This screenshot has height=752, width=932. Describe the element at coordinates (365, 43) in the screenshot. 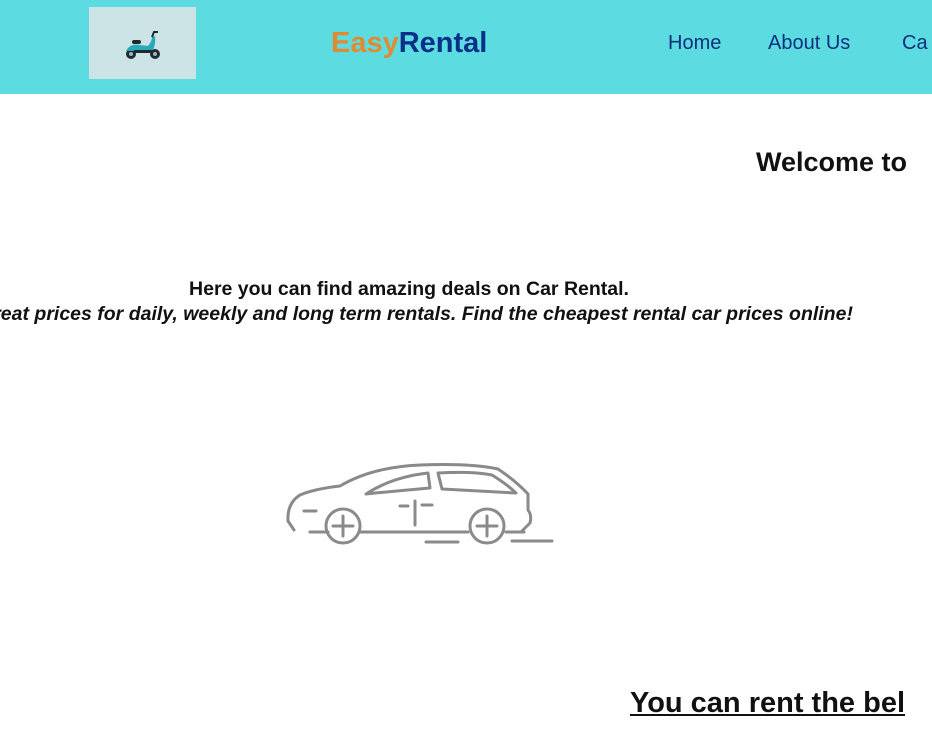

I see `brand-easy: Easy` at that location.